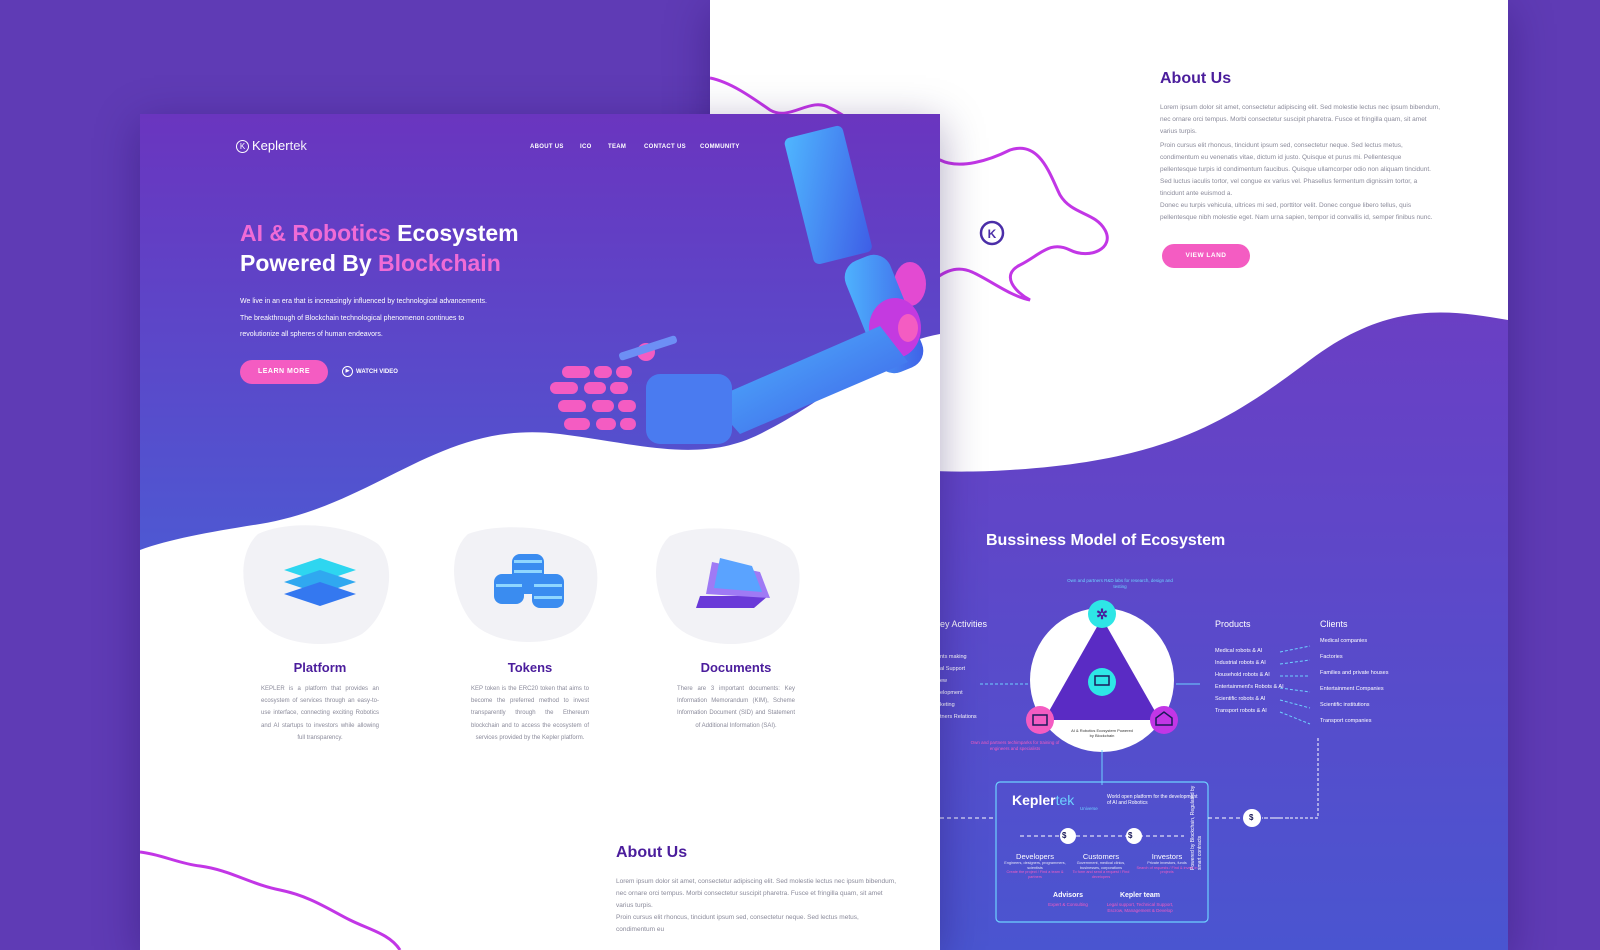 The image size is (1600, 950). What do you see at coordinates (347, 371) in the screenshot?
I see `play-icon: ▶` at bounding box center [347, 371].